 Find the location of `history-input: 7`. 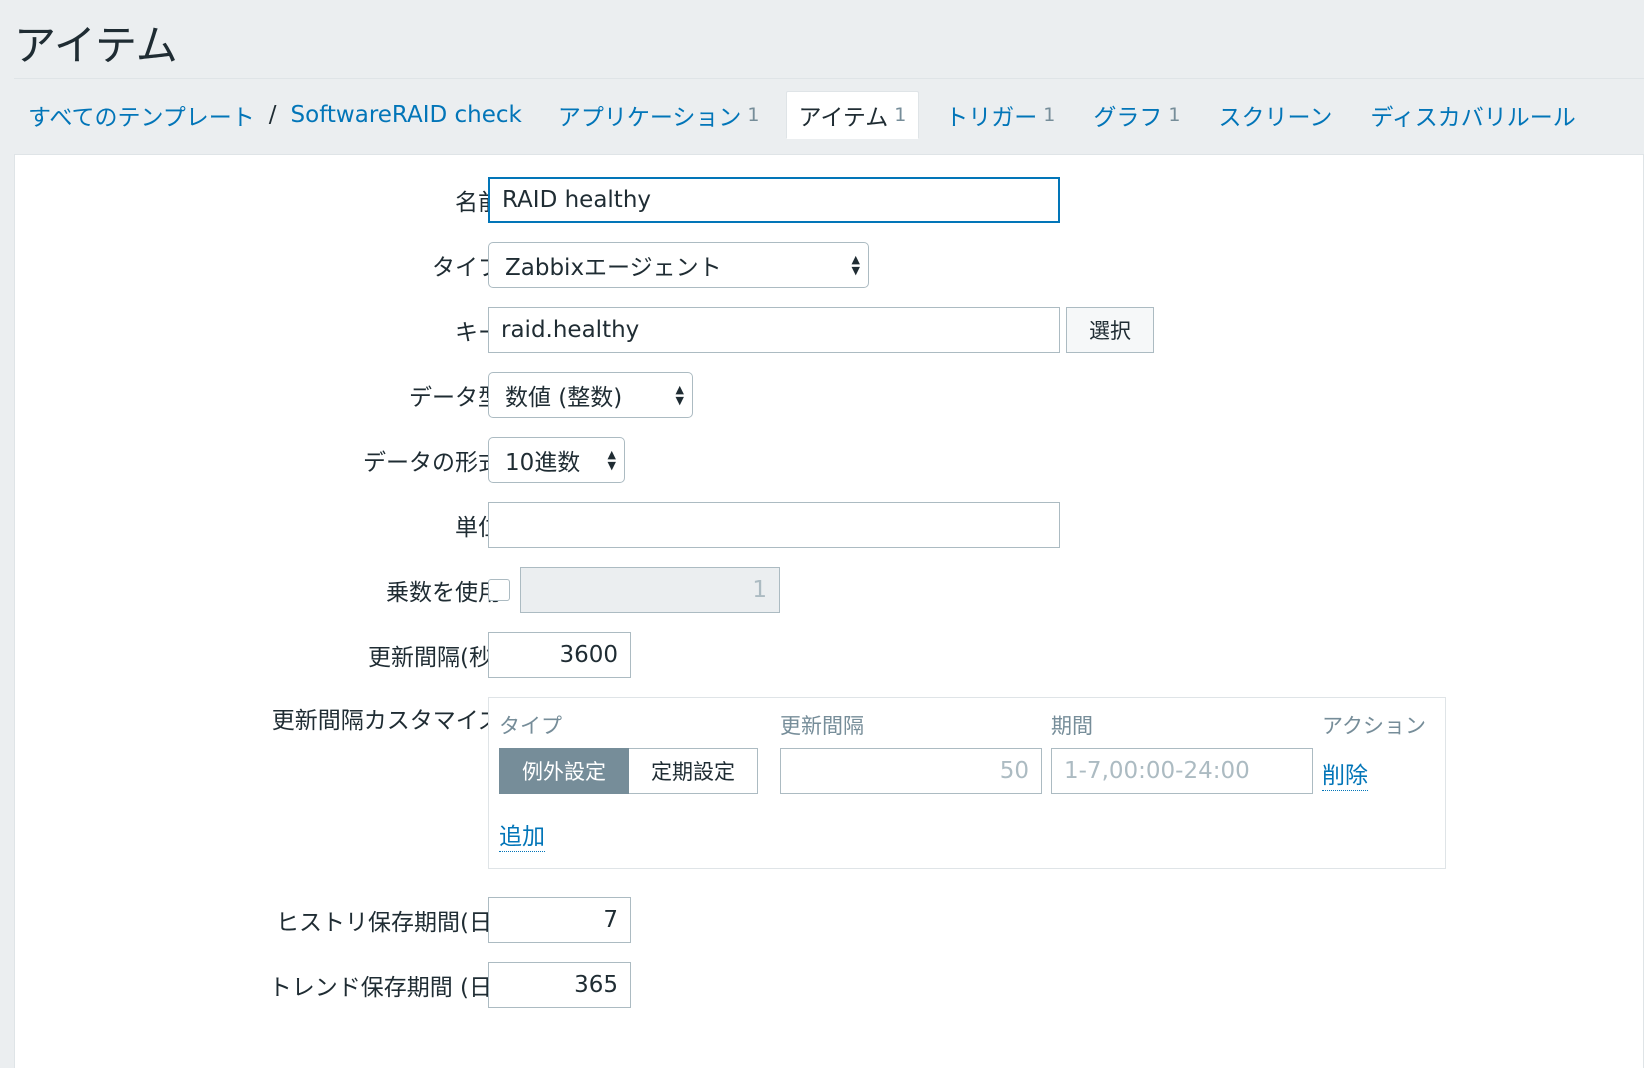

history-input: 7 is located at coordinates (559, 920).